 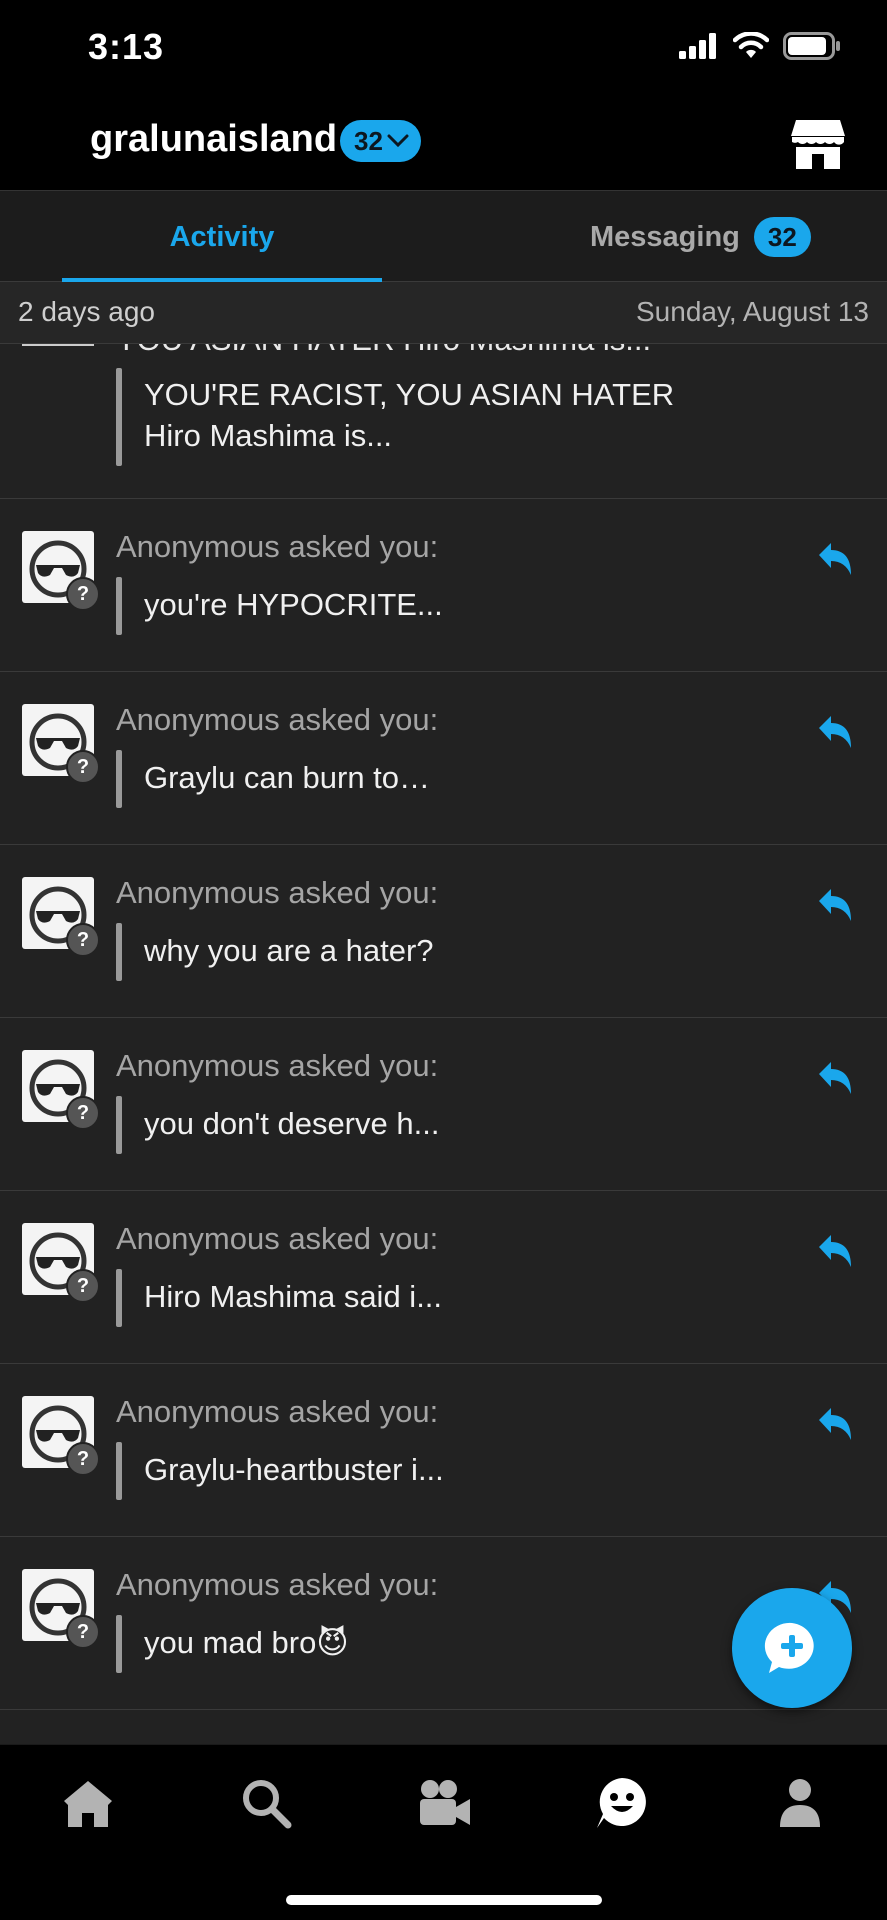 I want to click on home-indicator, so click(x=444, y=1900).